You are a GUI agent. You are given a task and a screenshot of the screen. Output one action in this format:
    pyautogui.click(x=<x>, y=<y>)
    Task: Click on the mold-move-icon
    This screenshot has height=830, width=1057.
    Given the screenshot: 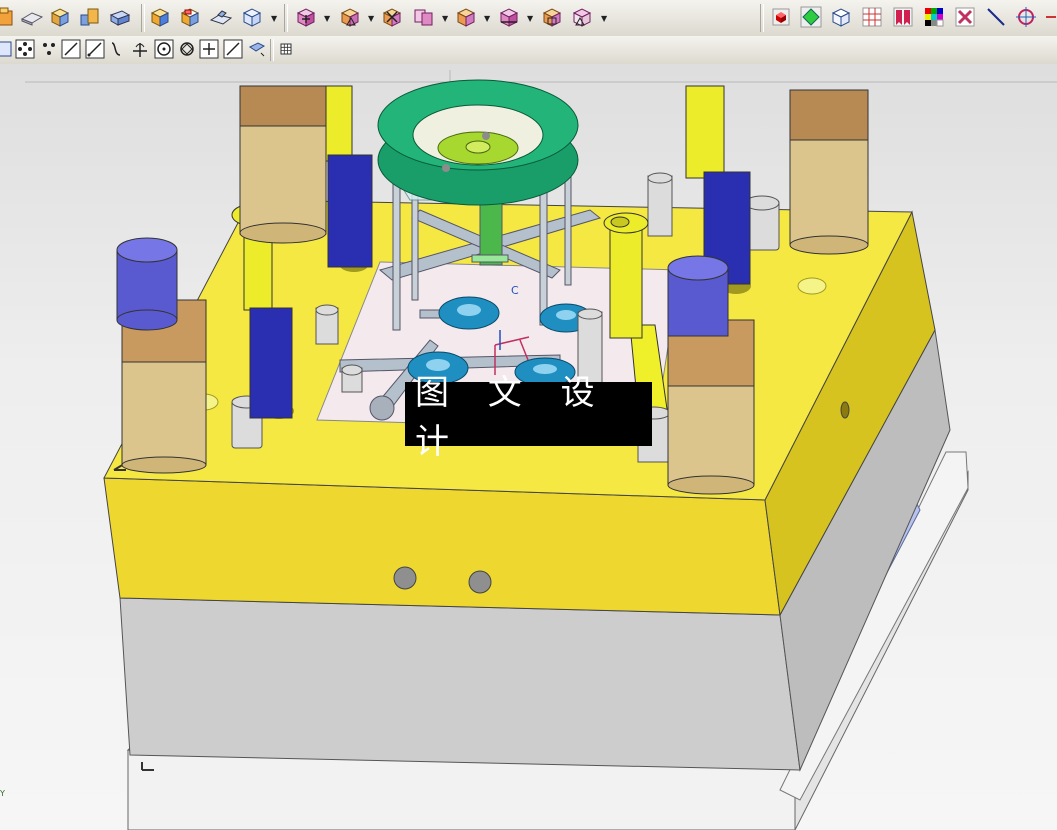 What is the action you would take?
    pyautogui.click(x=306, y=17)
    